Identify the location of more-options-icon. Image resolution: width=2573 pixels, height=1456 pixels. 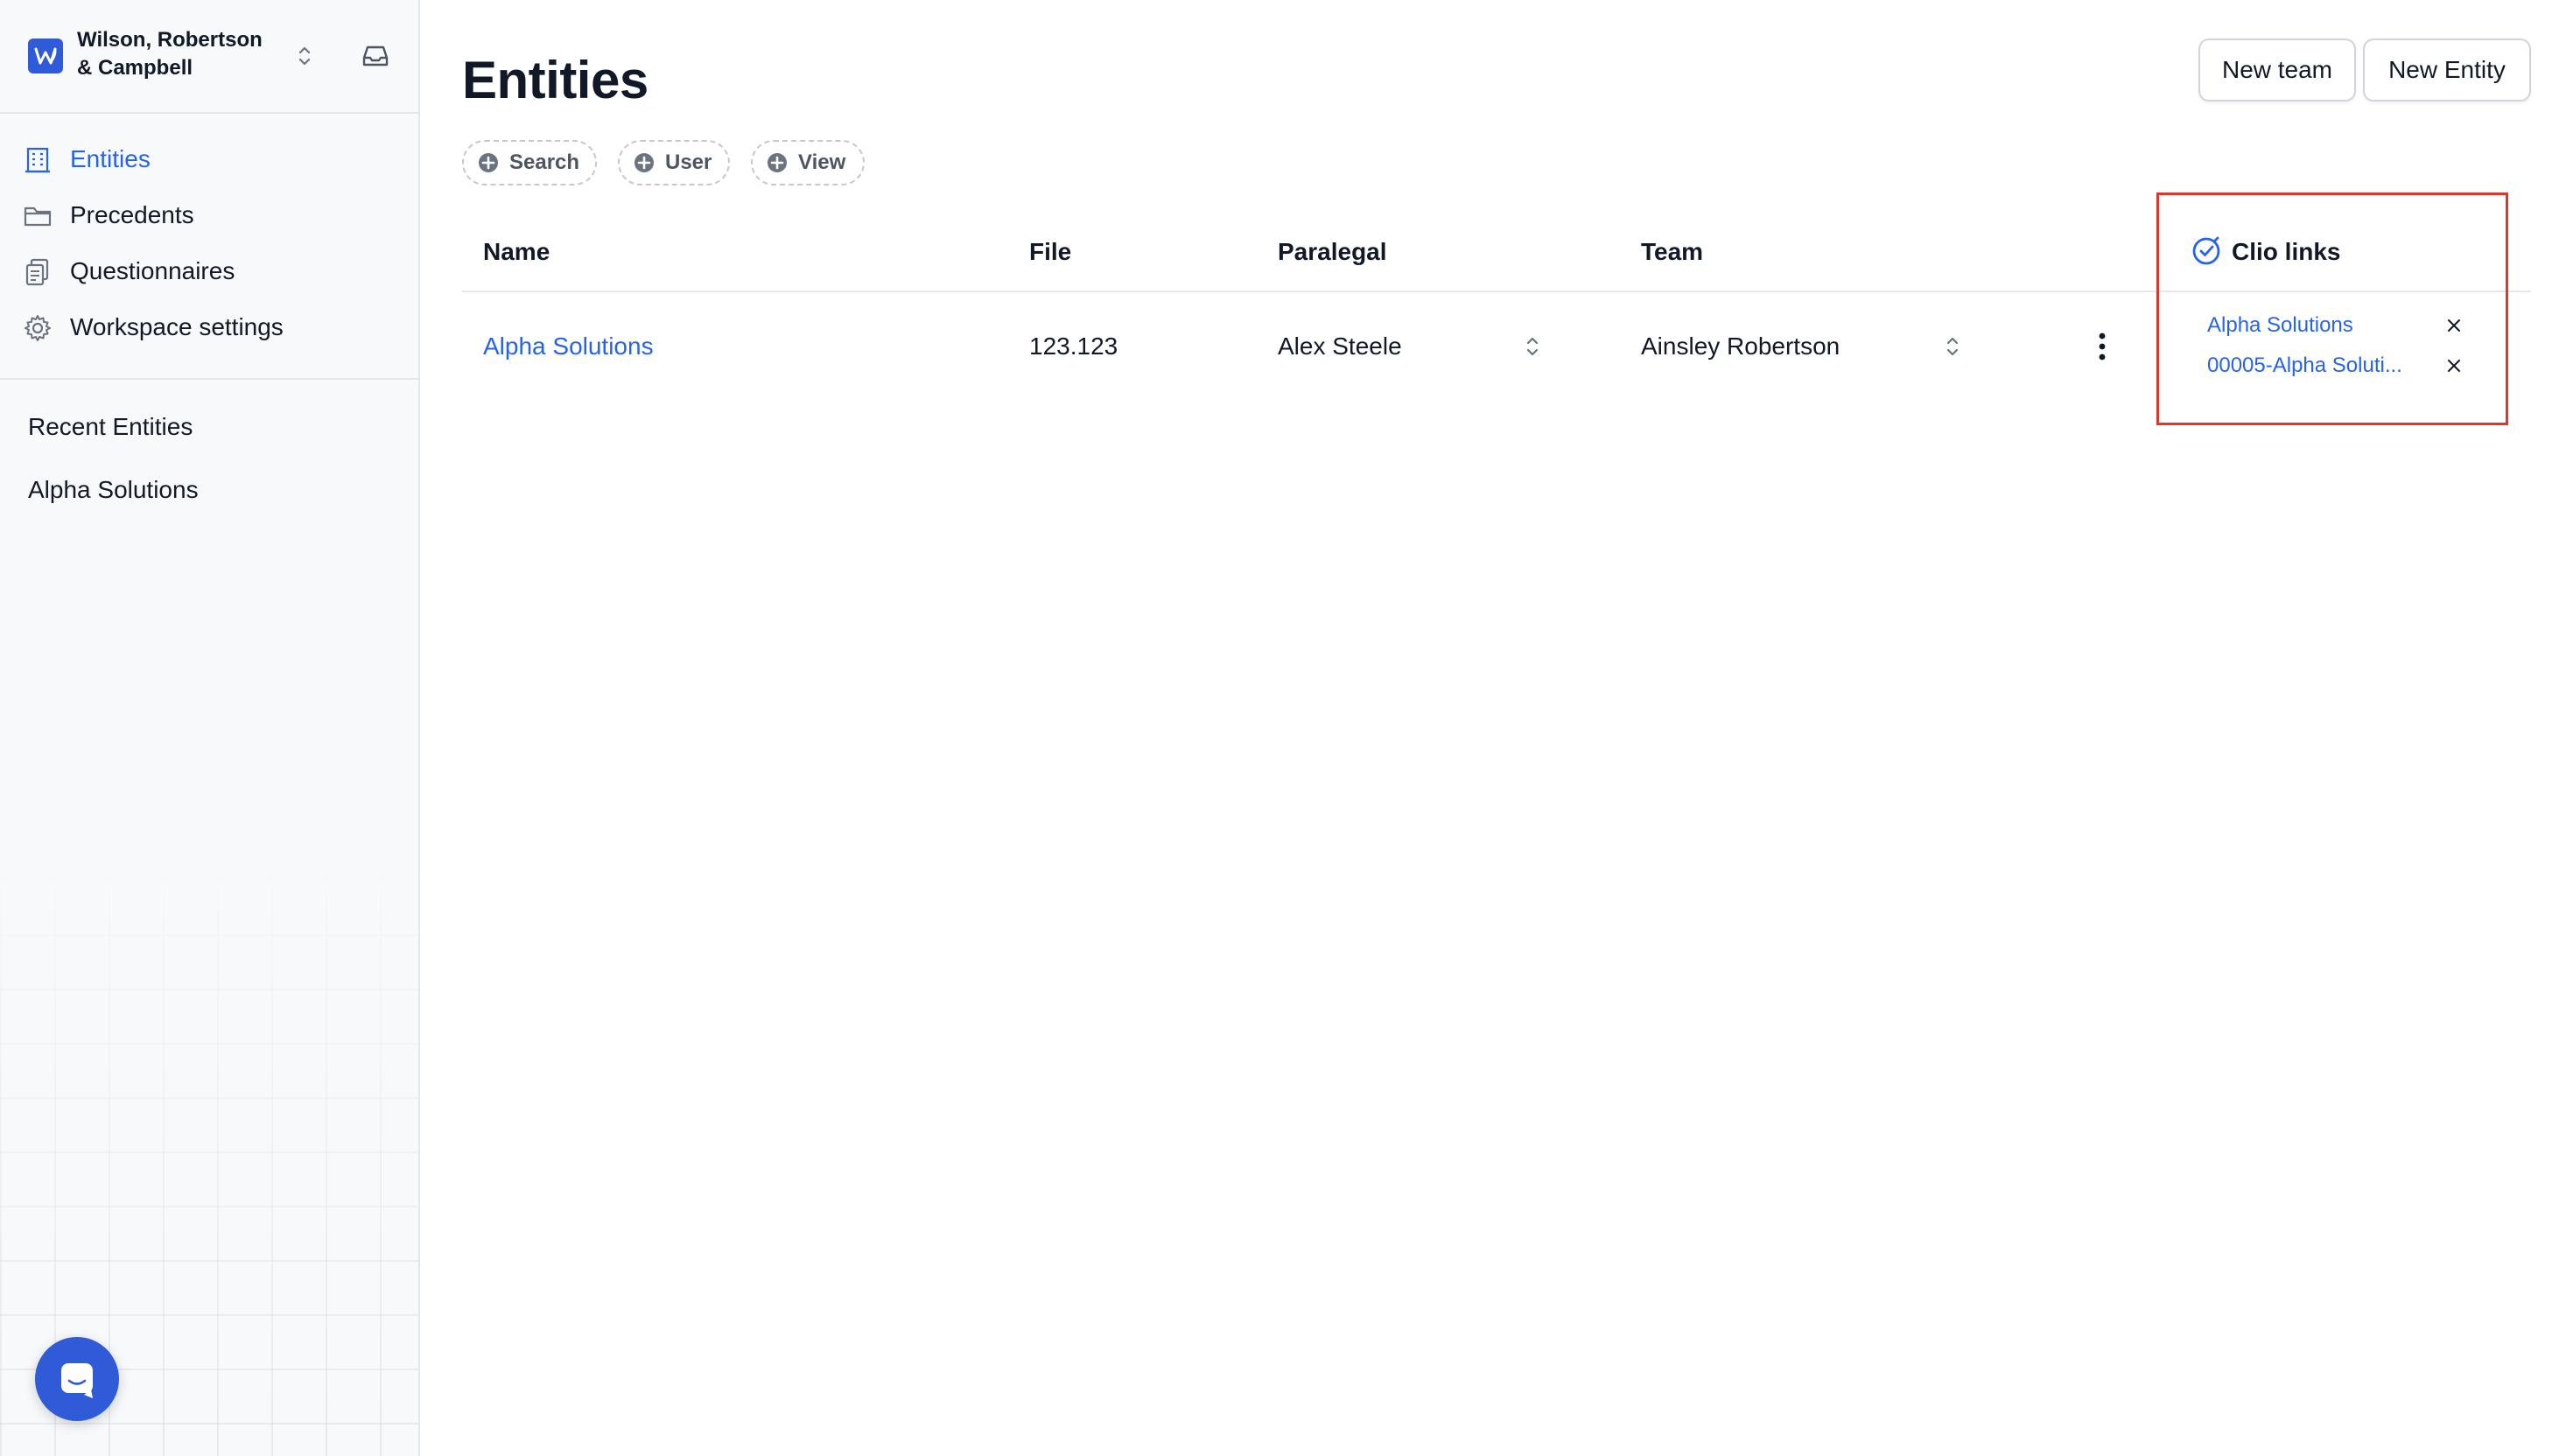
(2102, 346).